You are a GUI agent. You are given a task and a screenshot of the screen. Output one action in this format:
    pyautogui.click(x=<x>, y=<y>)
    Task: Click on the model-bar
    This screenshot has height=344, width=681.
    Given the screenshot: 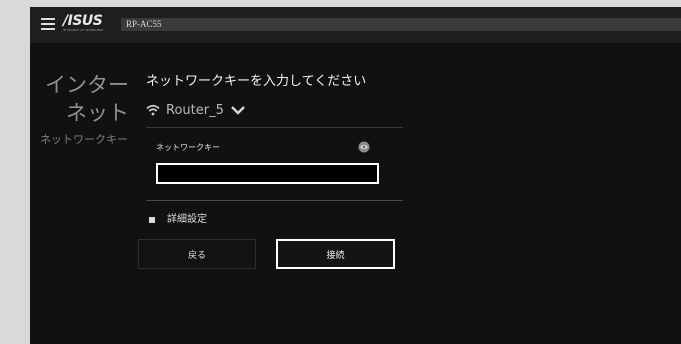 What is the action you would take?
    pyautogui.click(x=401, y=24)
    